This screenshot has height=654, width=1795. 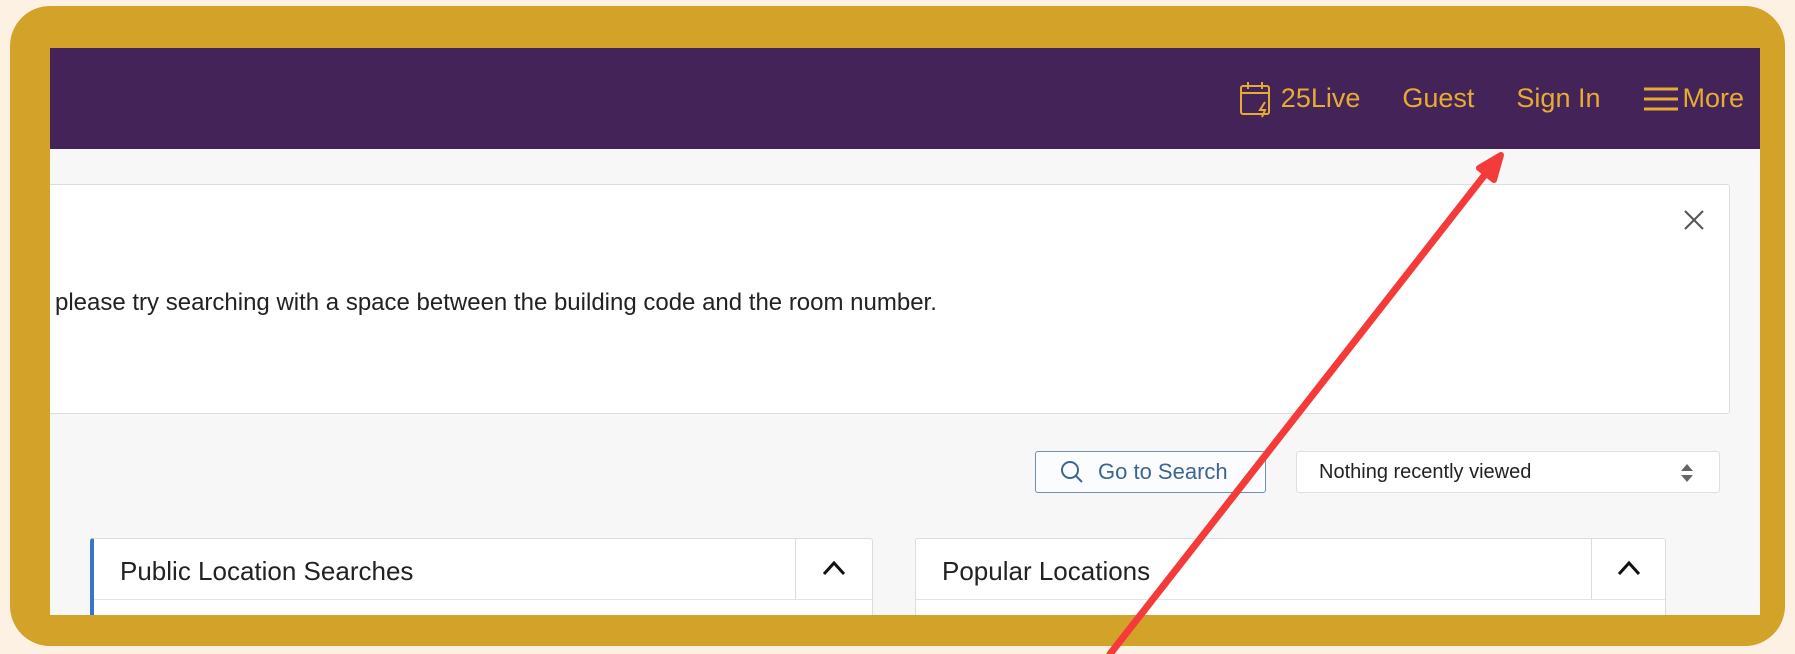 I want to click on go-to-search-label: Go to Search, so click(x=1163, y=471).